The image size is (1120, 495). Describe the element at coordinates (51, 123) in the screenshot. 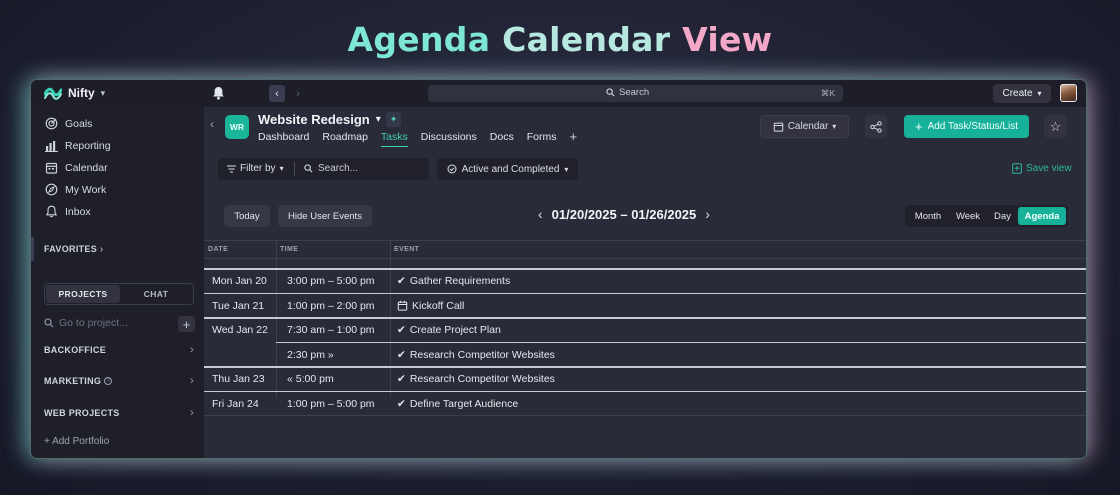

I see `goals-icon` at that location.